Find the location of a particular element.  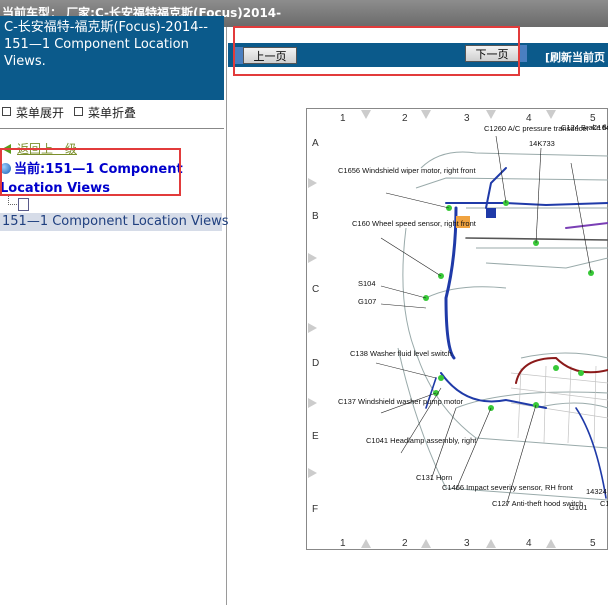

callout-label: S104 is located at coordinates (367, 283).